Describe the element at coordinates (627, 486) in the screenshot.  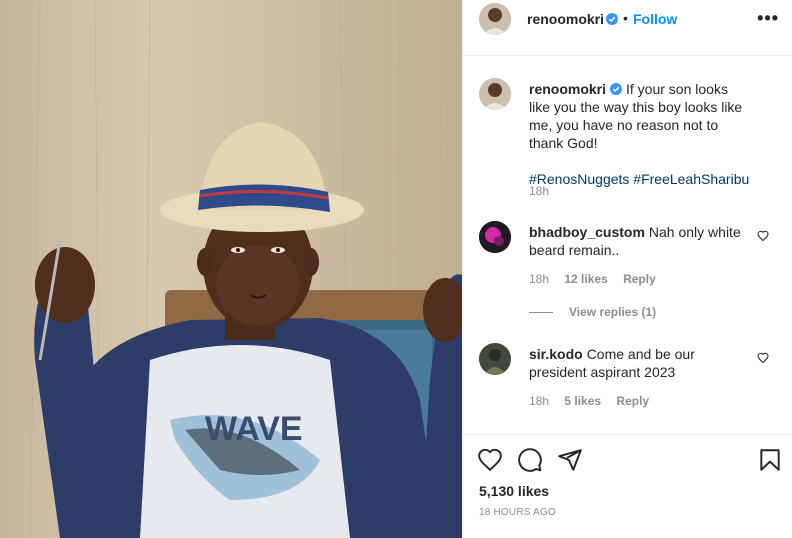
I see `post-actions: 5,130 likes 18 HOURS AGO` at that location.